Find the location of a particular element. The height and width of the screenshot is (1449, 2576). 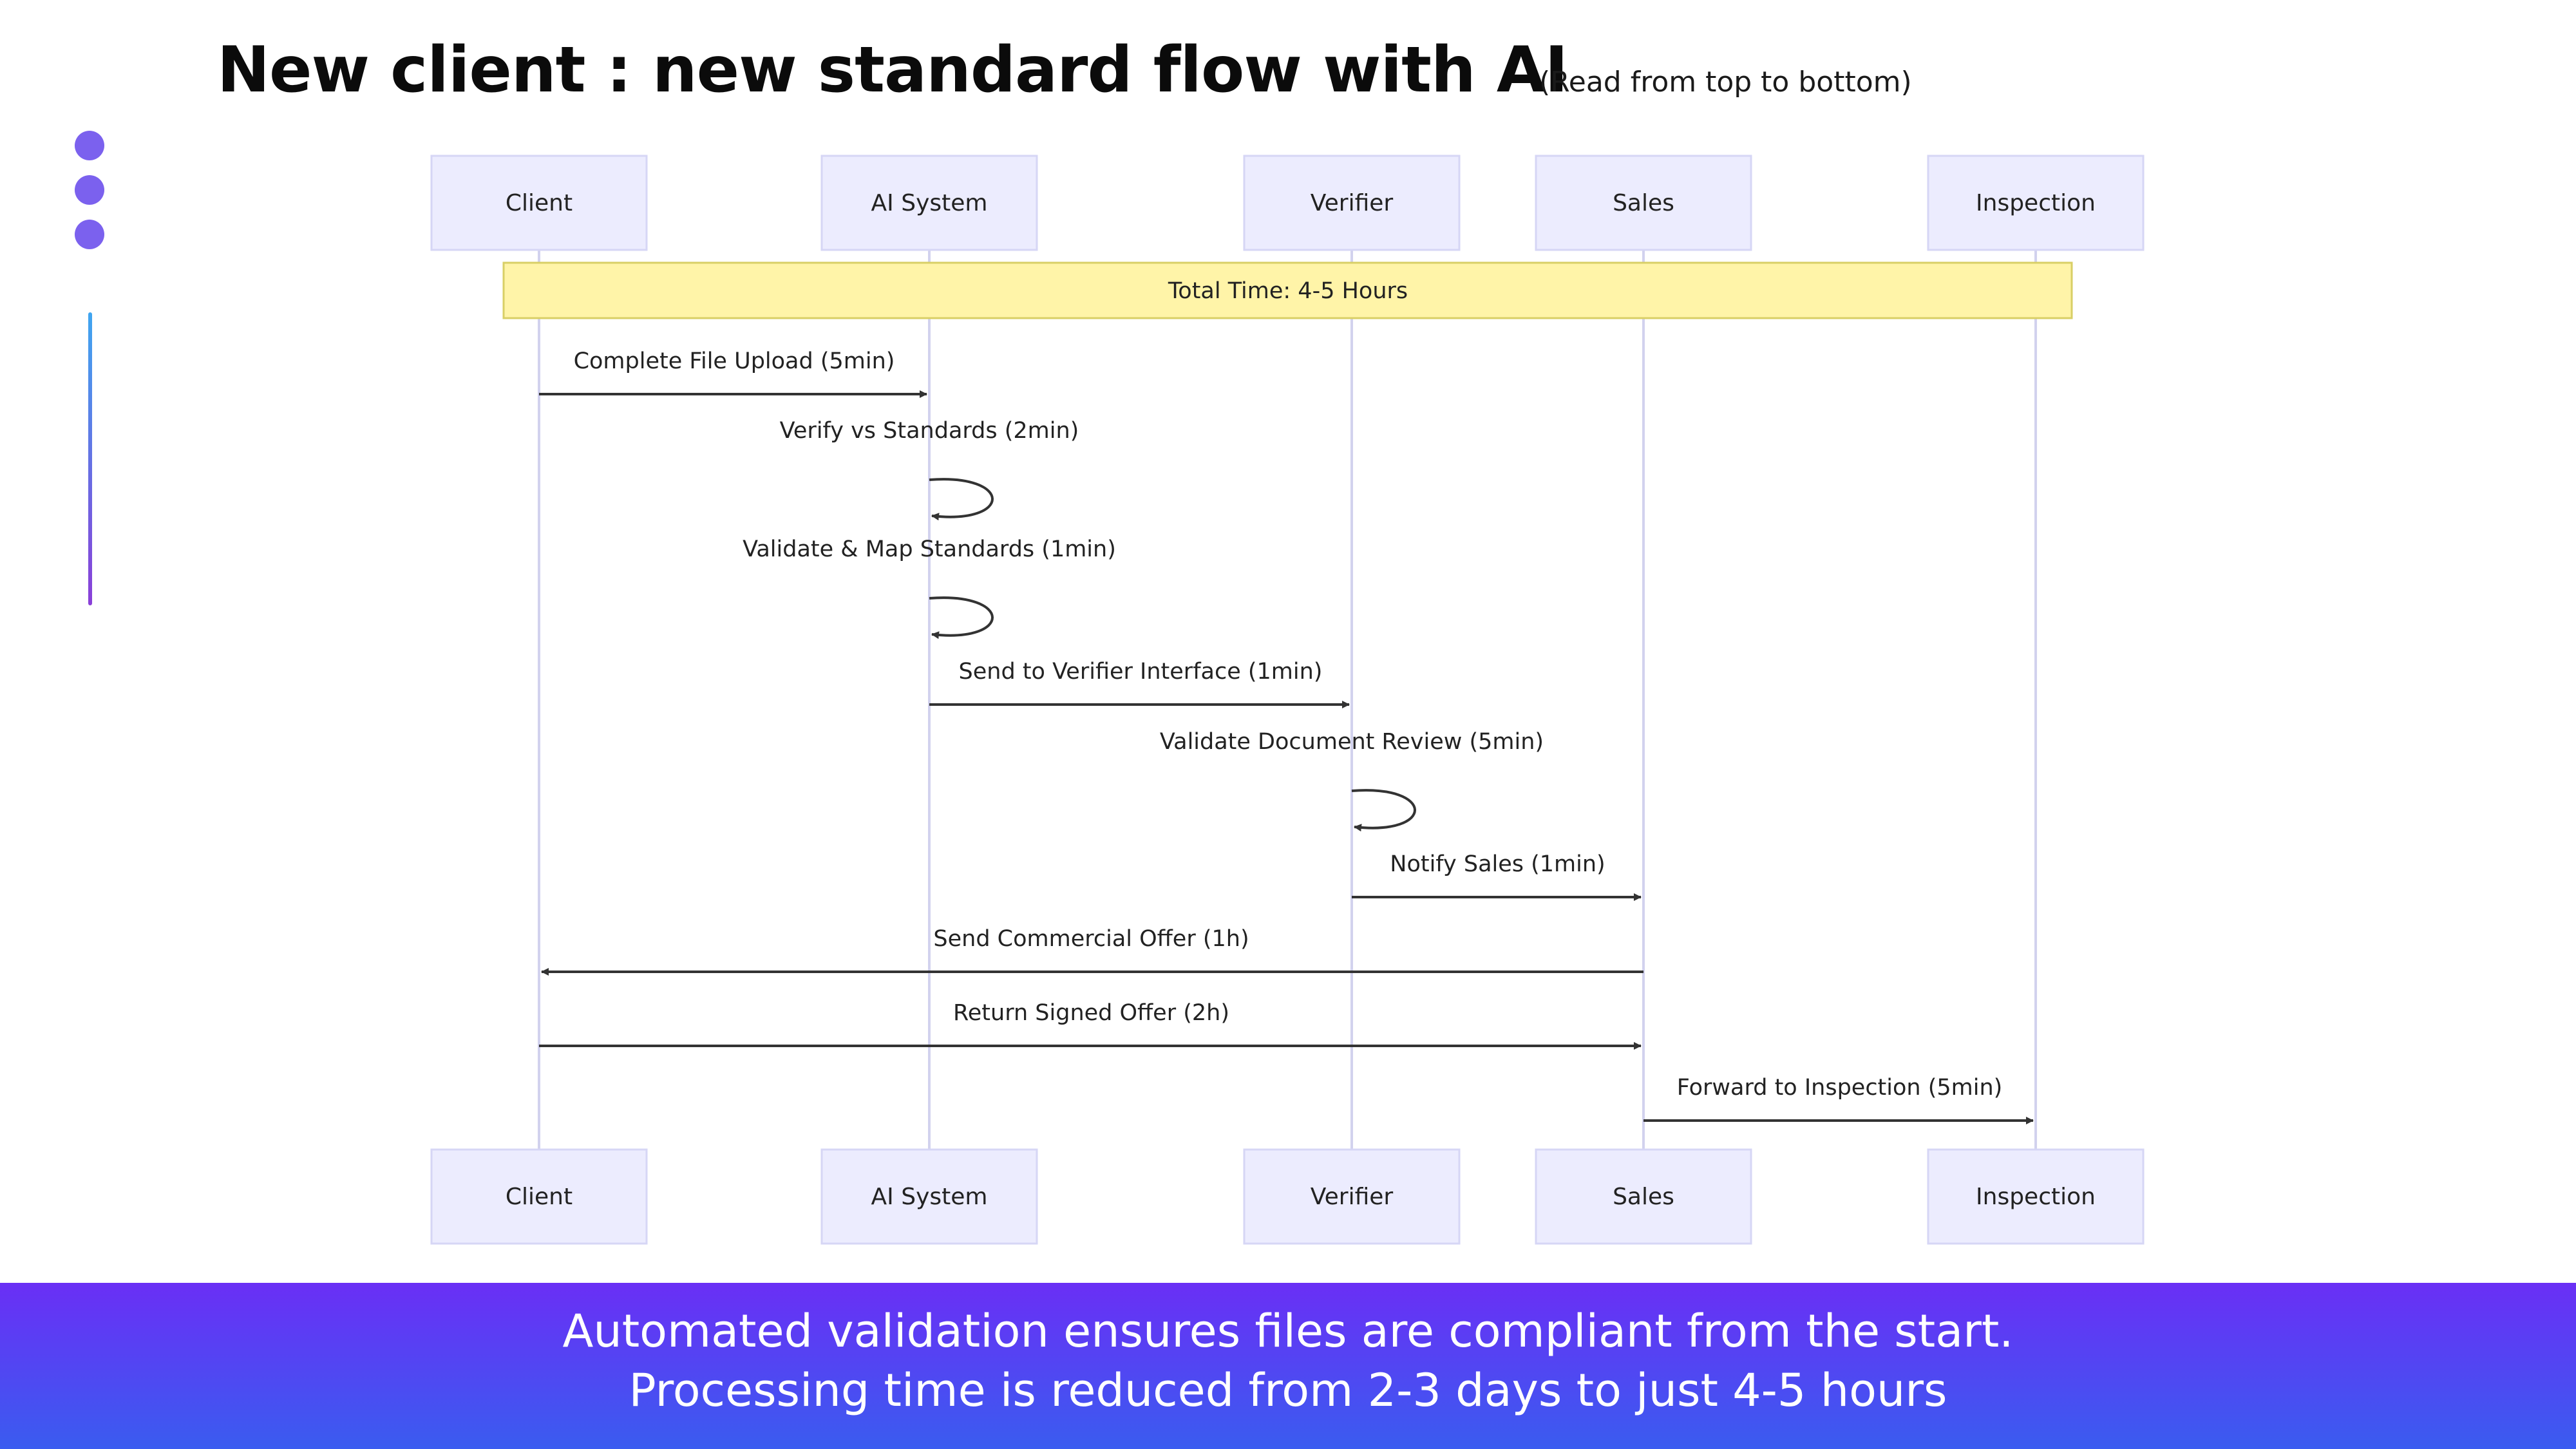

note-label: Total Time: 4-5 Hours is located at coordinates (1288, 291).